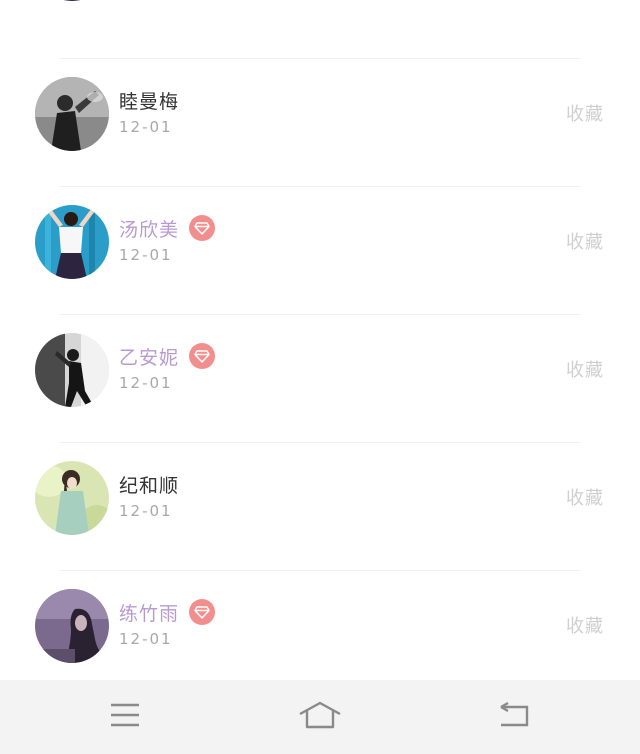 This screenshot has width=640, height=754. I want to click on system-nav-bar, so click(320, 717).